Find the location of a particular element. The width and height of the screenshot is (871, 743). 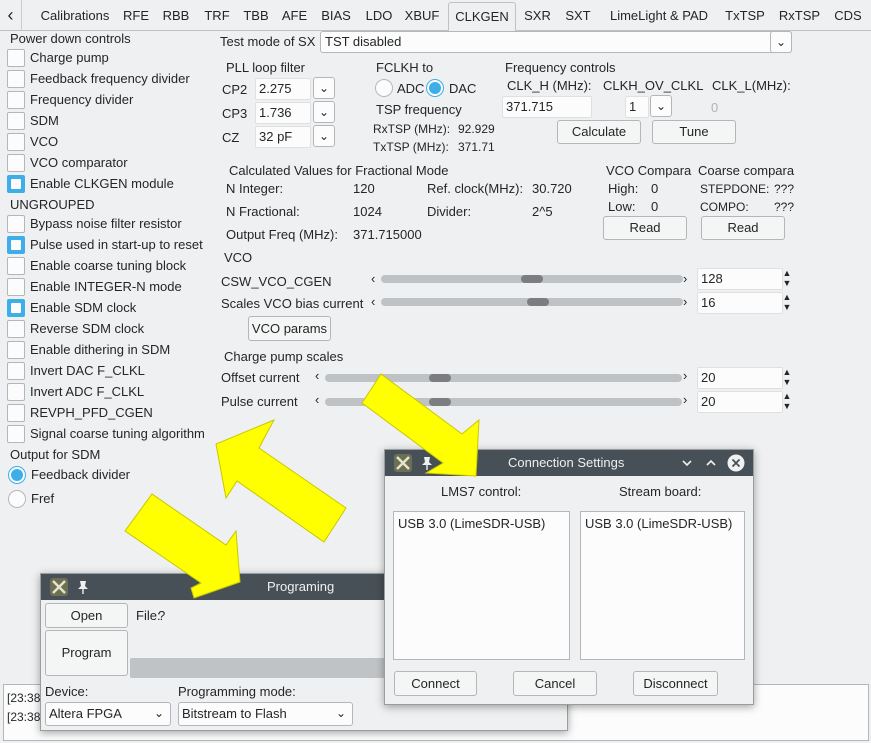

vco-read-button: Read is located at coordinates (645, 228).